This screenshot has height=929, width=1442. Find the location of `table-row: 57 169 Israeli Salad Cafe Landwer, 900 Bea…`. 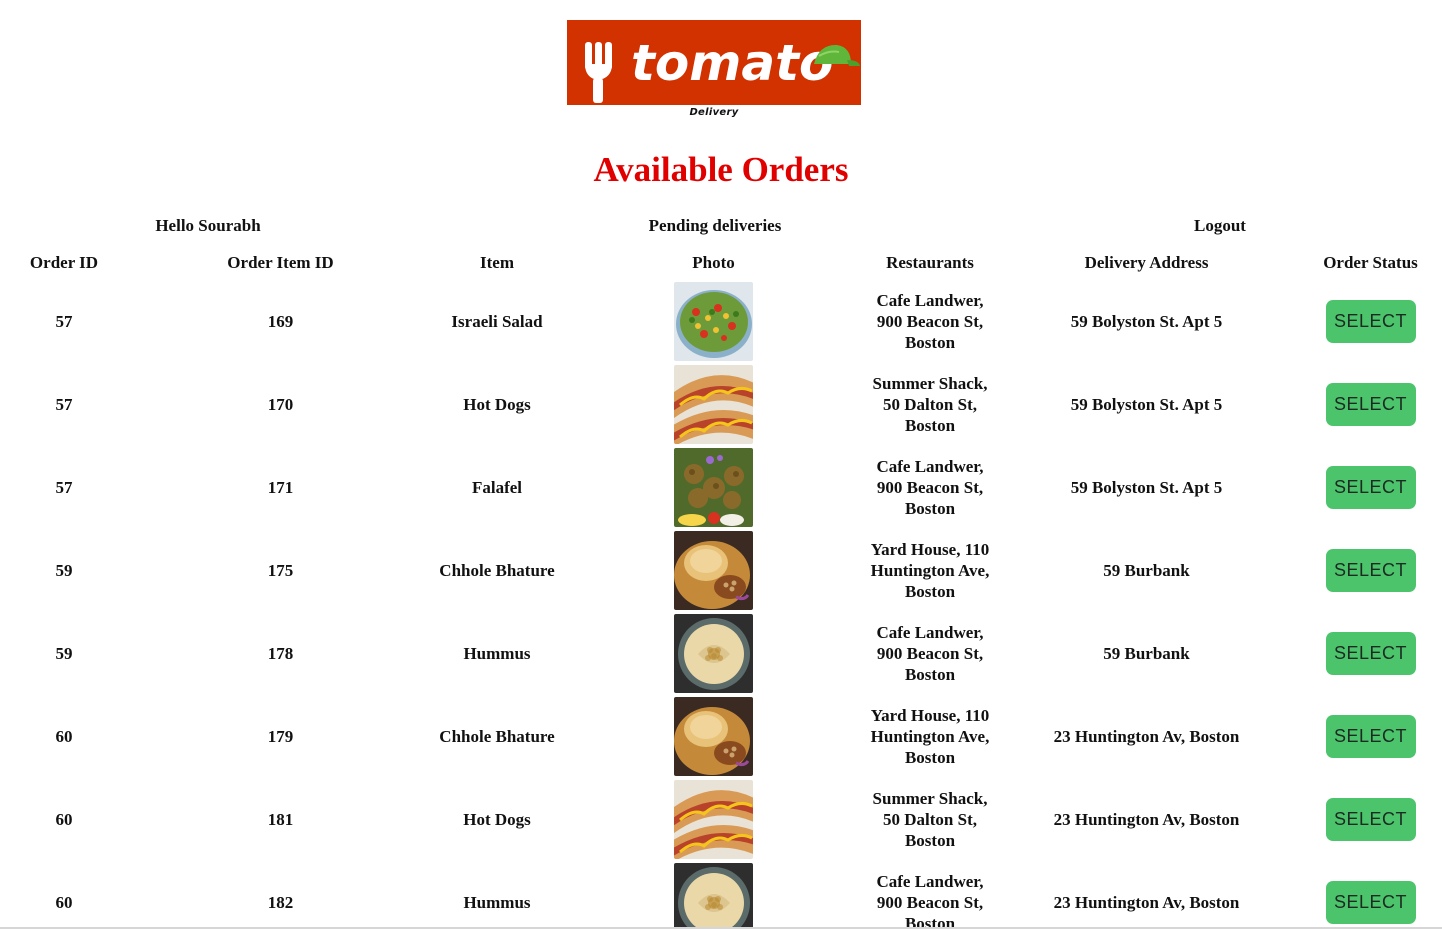

table-row: 57 169 Israeli Salad Cafe Landwer, 900 Bea… is located at coordinates (721, 321).